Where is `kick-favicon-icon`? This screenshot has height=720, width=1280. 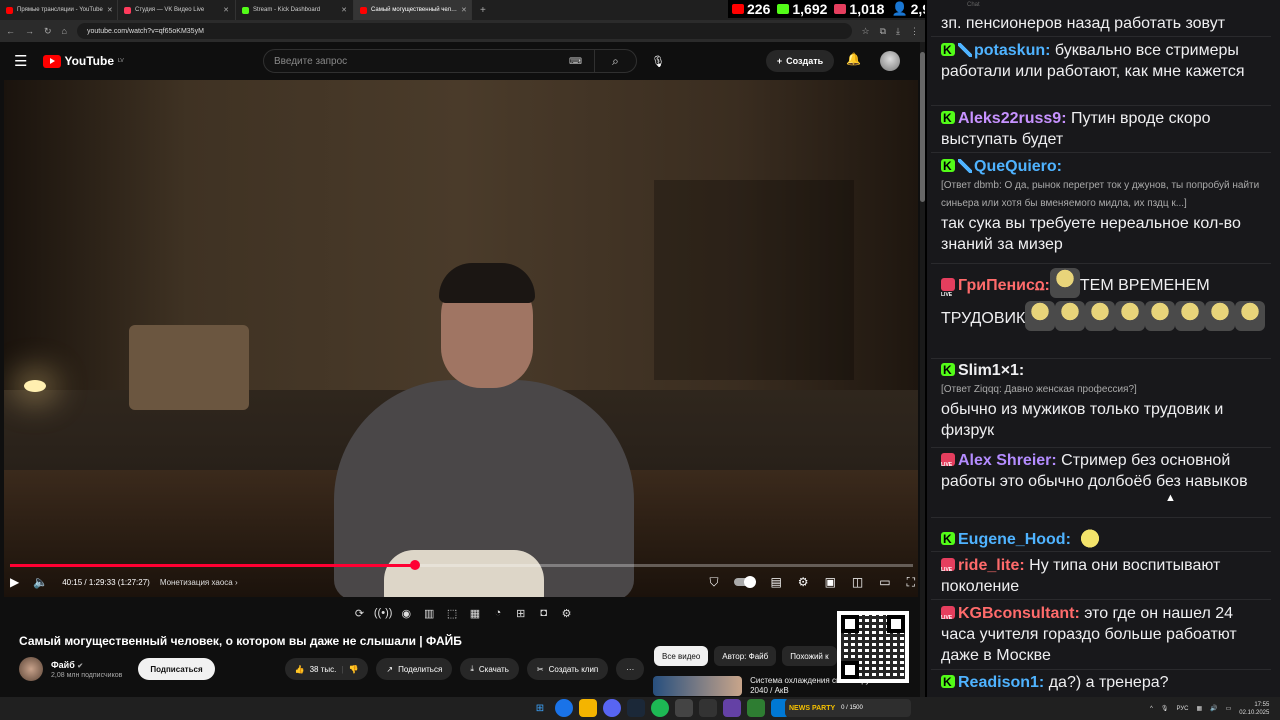
kick-favicon-icon is located at coordinates (245, 10).